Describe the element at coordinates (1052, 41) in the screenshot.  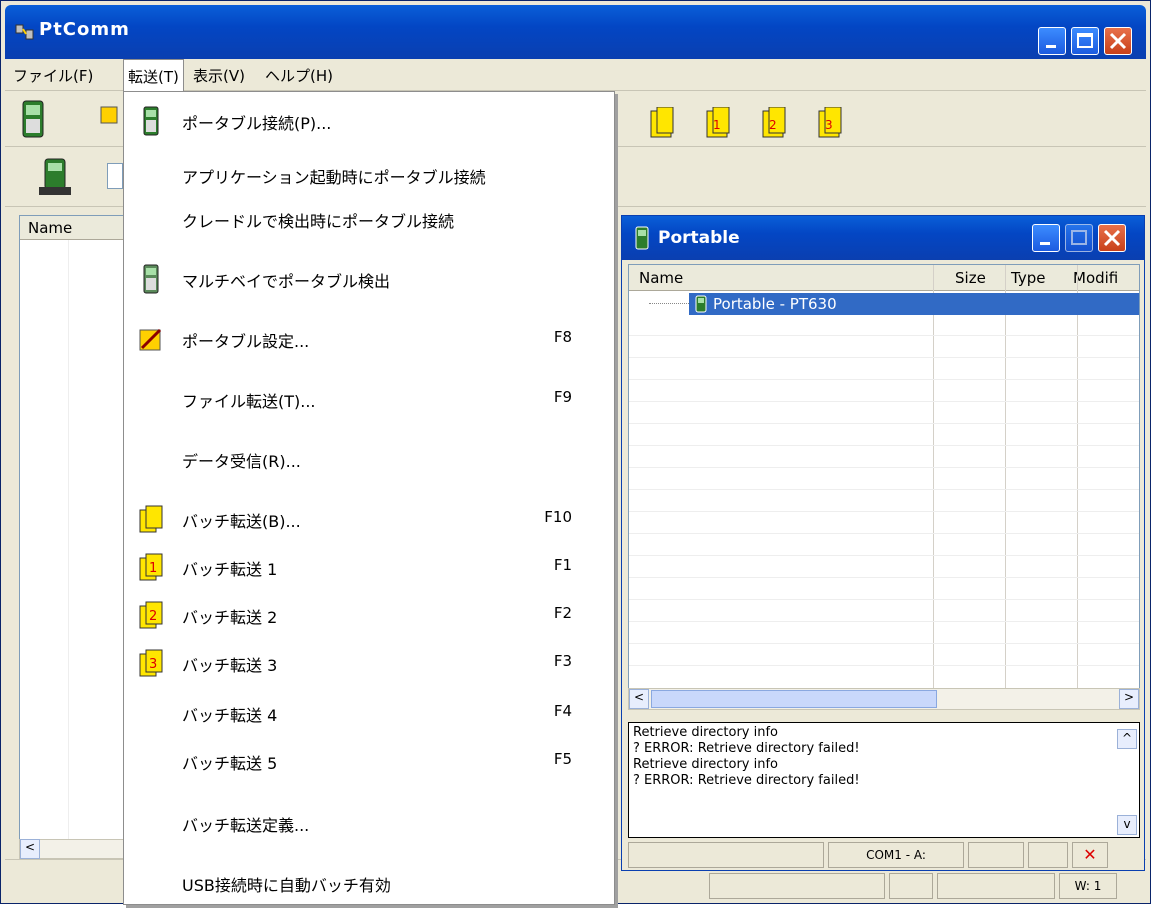
I see `minimize-button` at that location.